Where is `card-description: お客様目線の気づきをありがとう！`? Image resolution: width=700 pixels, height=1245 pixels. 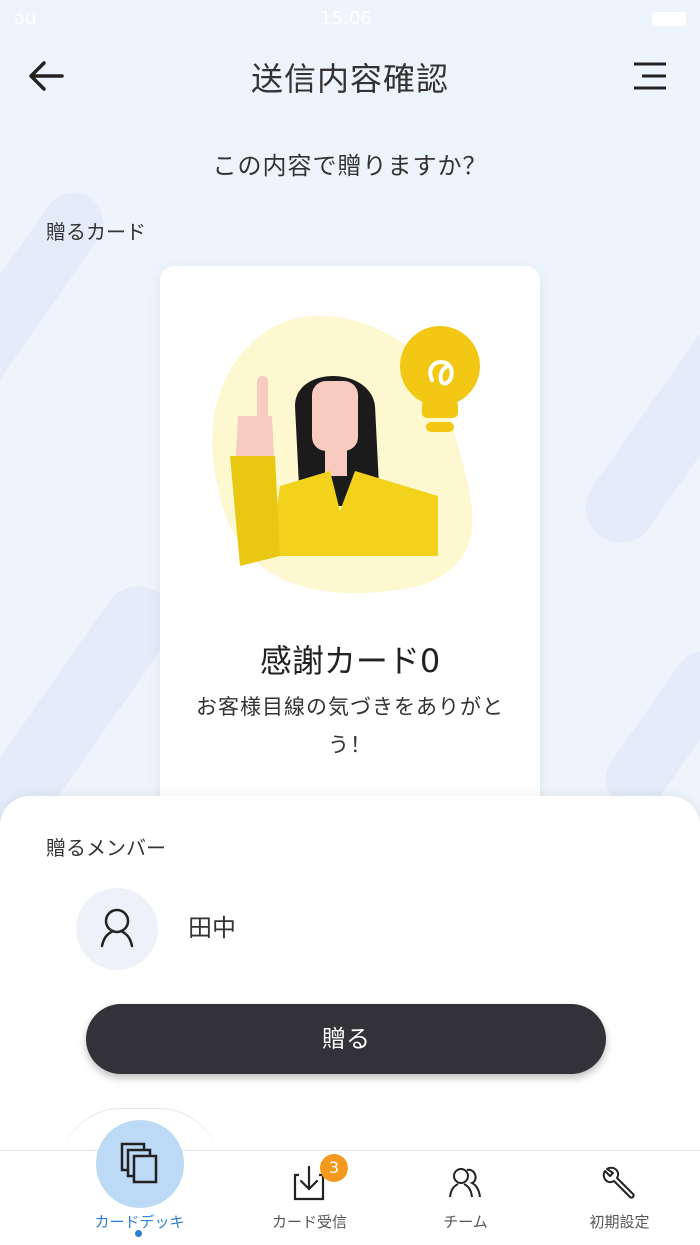 card-description: お客様目線の気づきをありがとう！ is located at coordinates (350, 726).